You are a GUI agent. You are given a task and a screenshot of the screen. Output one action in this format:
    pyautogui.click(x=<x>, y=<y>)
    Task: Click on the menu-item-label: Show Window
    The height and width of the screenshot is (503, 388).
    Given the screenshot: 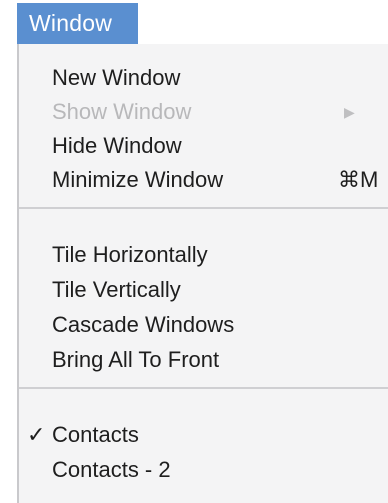 What is the action you would take?
    pyautogui.click(x=122, y=111)
    